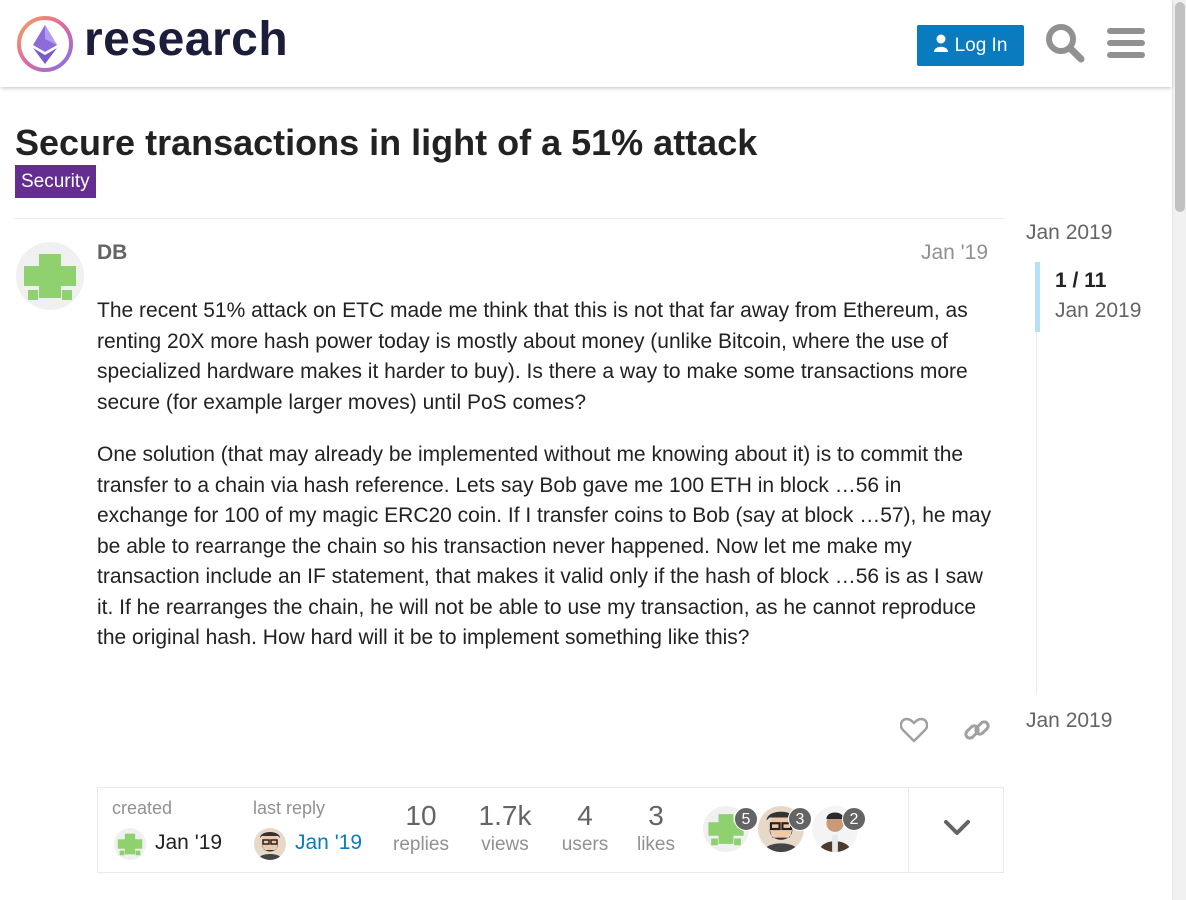 This screenshot has width=1186, height=900. Describe the element at coordinates (854, 819) in the screenshot. I see `participant-post-count: 2` at that location.